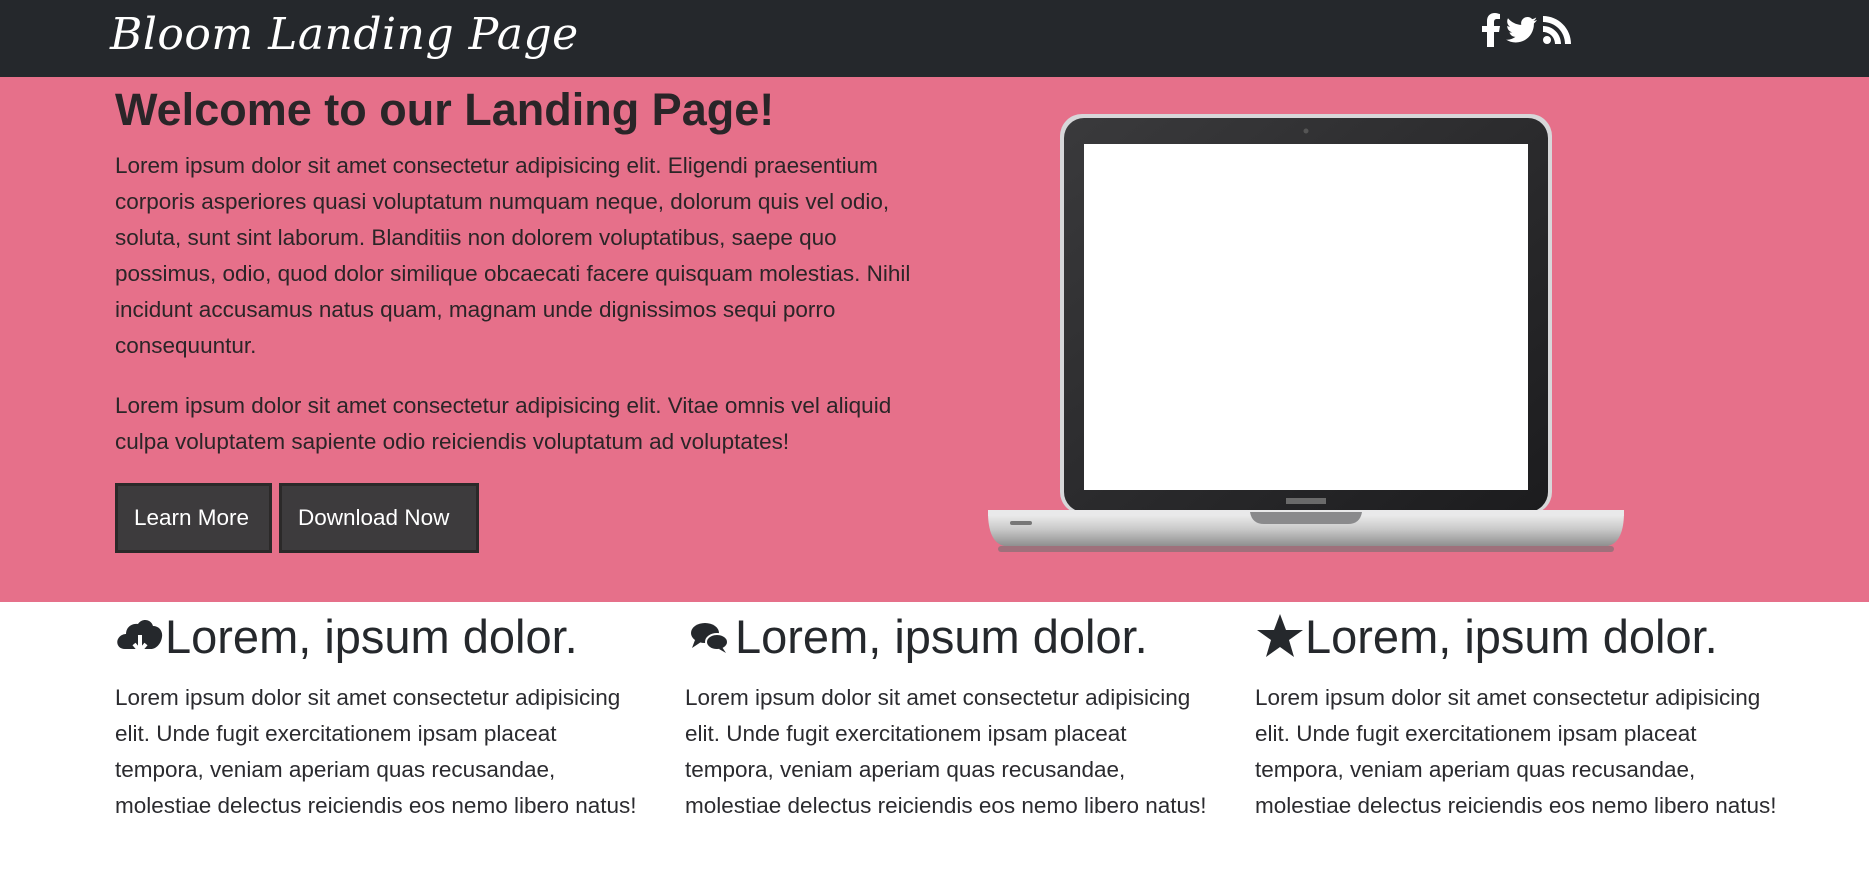 The height and width of the screenshot is (887, 1869). What do you see at coordinates (379, 518) in the screenshot?
I see `download-now-button: Download Now` at bounding box center [379, 518].